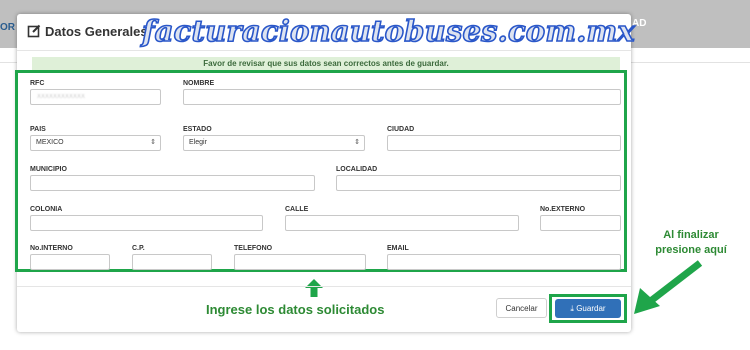 The width and height of the screenshot is (750, 350). What do you see at coordinates (398, 248) in the screenshot?
I see `email-label: EMAIL` at bounding box center [398, 248].